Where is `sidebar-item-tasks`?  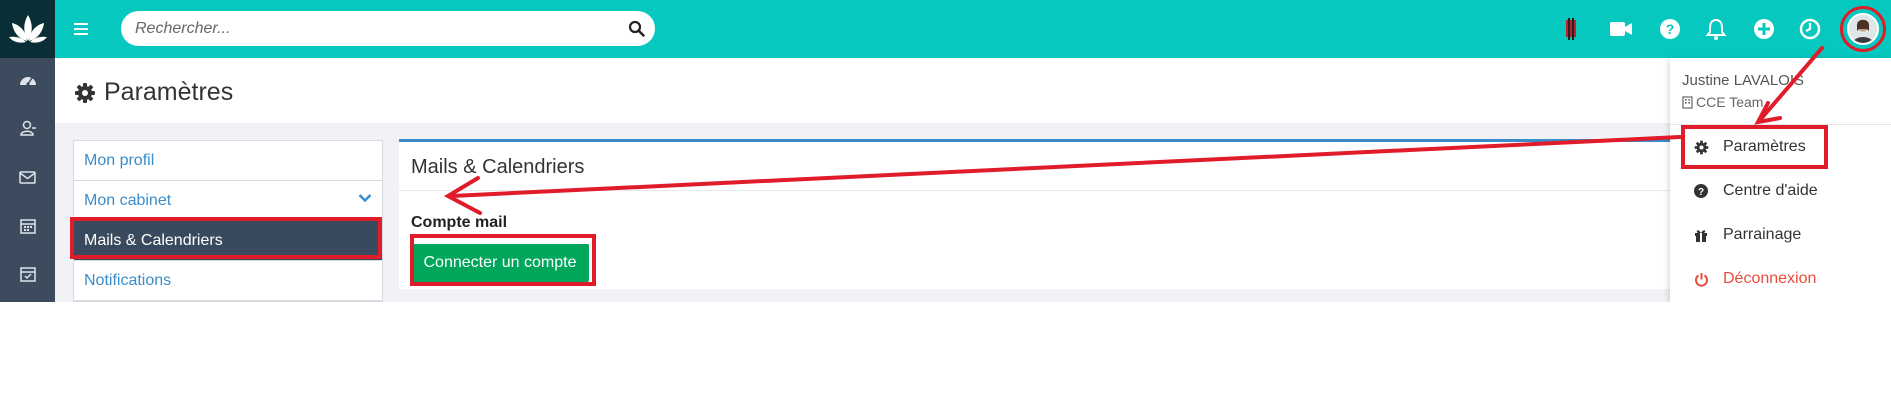 sidebar-item-tasks is located at coordinates (27, 274).